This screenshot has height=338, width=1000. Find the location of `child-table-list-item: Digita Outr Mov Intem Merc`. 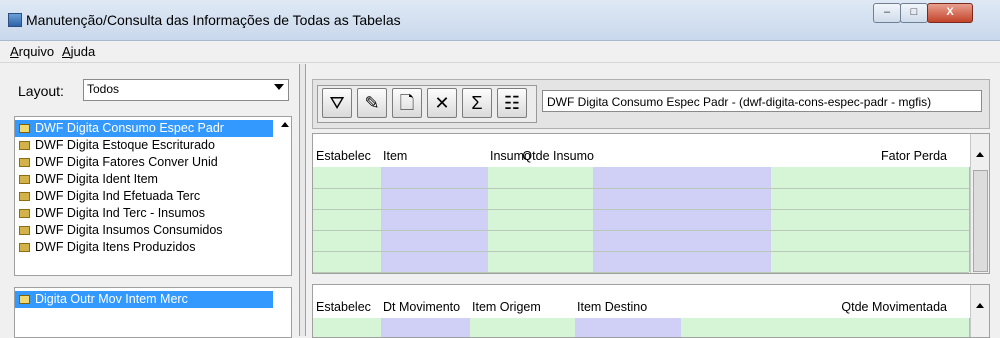

child-table-list-item: Digita Outr Mov Intem Merc is located at coordinates (144, 299).